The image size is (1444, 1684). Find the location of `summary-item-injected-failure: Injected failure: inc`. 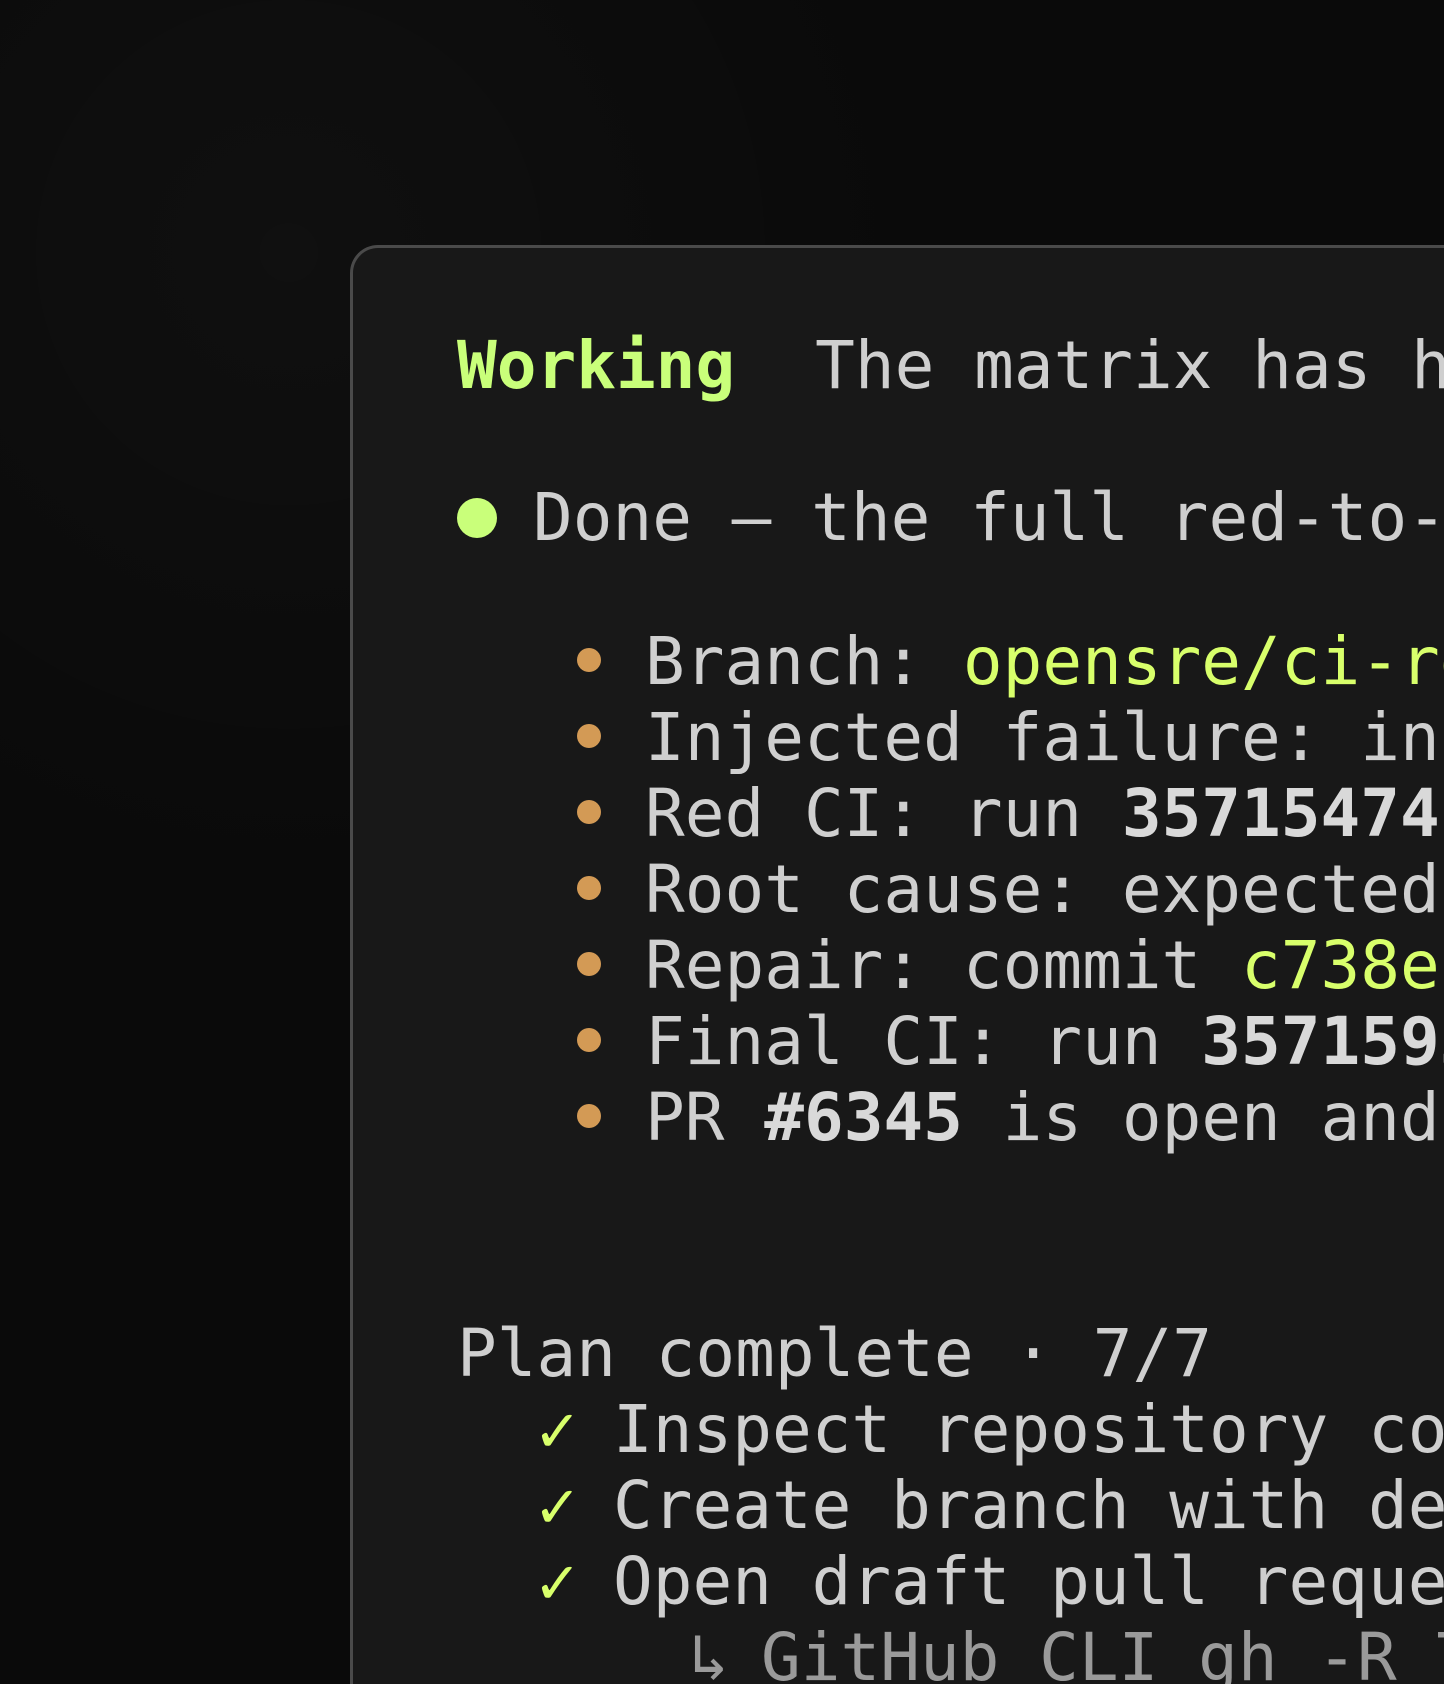

summary-item-injected-failure: Injected failure: inc is located at coordinates (1010, 738).